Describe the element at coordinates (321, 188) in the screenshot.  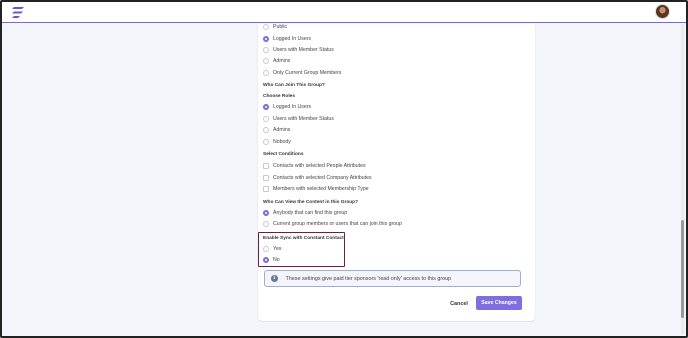
I see `option-label: Members with selected Membership Type` at that location.